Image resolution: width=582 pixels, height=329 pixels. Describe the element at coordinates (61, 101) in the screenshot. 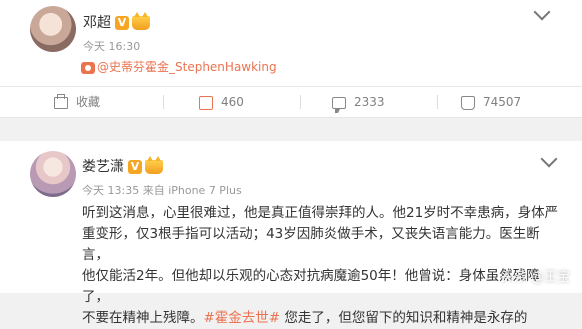

I see `bookmark-icon` at that location.